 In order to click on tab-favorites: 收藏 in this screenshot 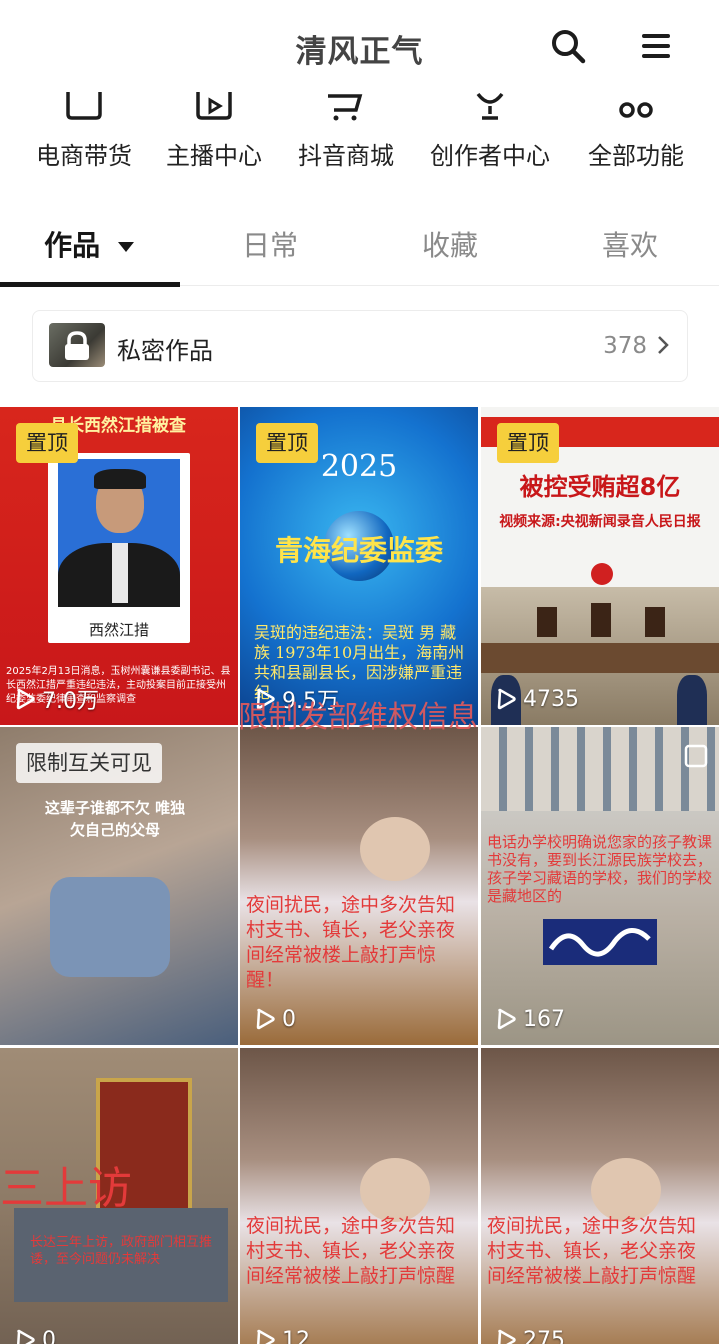, I will do `click(450, 244)`.